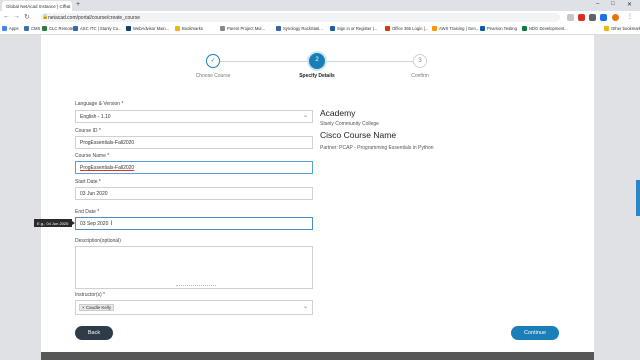 Image resolution: width=640 pixels, height=360 pixels. What do you see at coordinates (502, 28) in the screenshot?
I see `bookmark-label: Pearson Testing` at bounding box center [502, 28].